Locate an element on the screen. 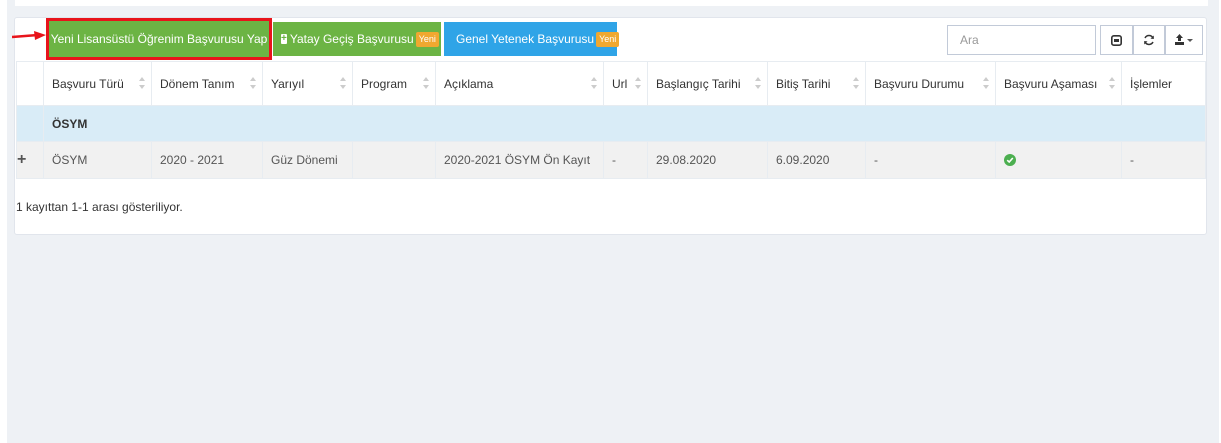 The image size is (1221, 443). table-cell: Güz Dönemi is located at coordinates (307, 160).